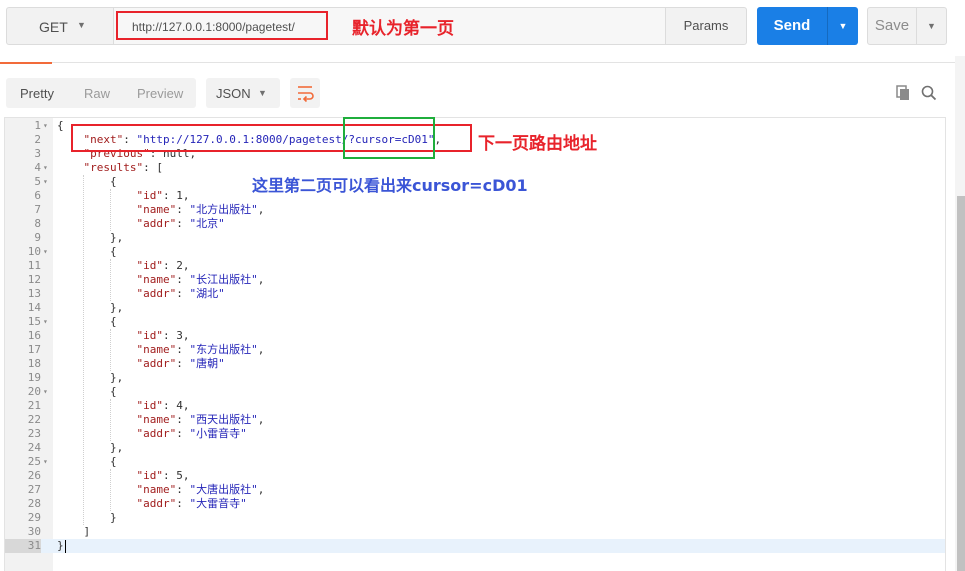  What do you see at coordinates (537, 144) in the screenshot?
I see `next-page-route-annotation: 下一页路由地址` at bounding box center [537, 144].